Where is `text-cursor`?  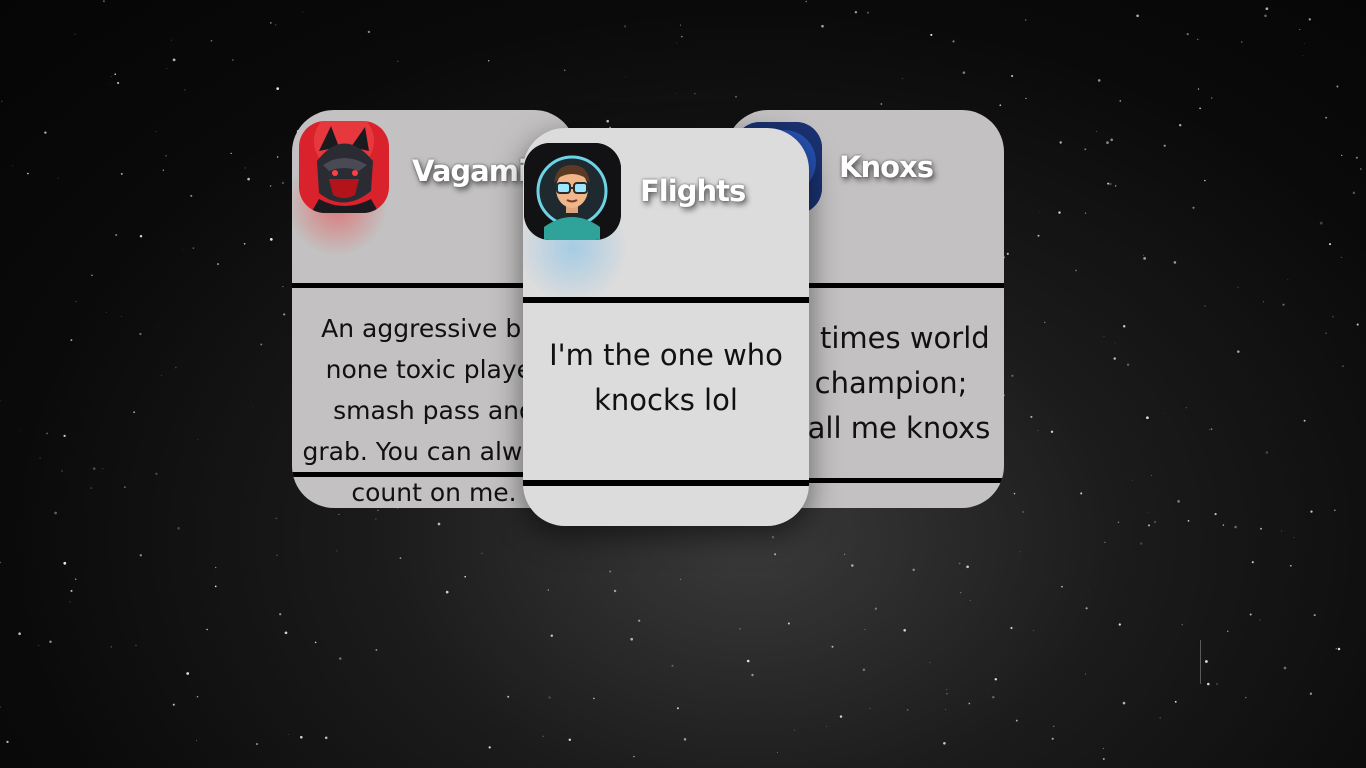 text-cursor is located at coordinates (1200, 662).